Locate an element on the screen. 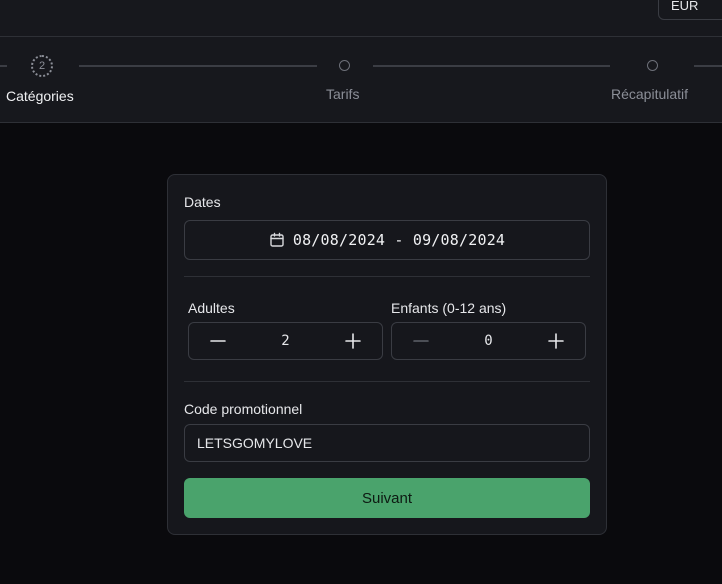  date-range-picker: 08/08/2024 - 09/08/2024 is located at coordinates (387, 240).